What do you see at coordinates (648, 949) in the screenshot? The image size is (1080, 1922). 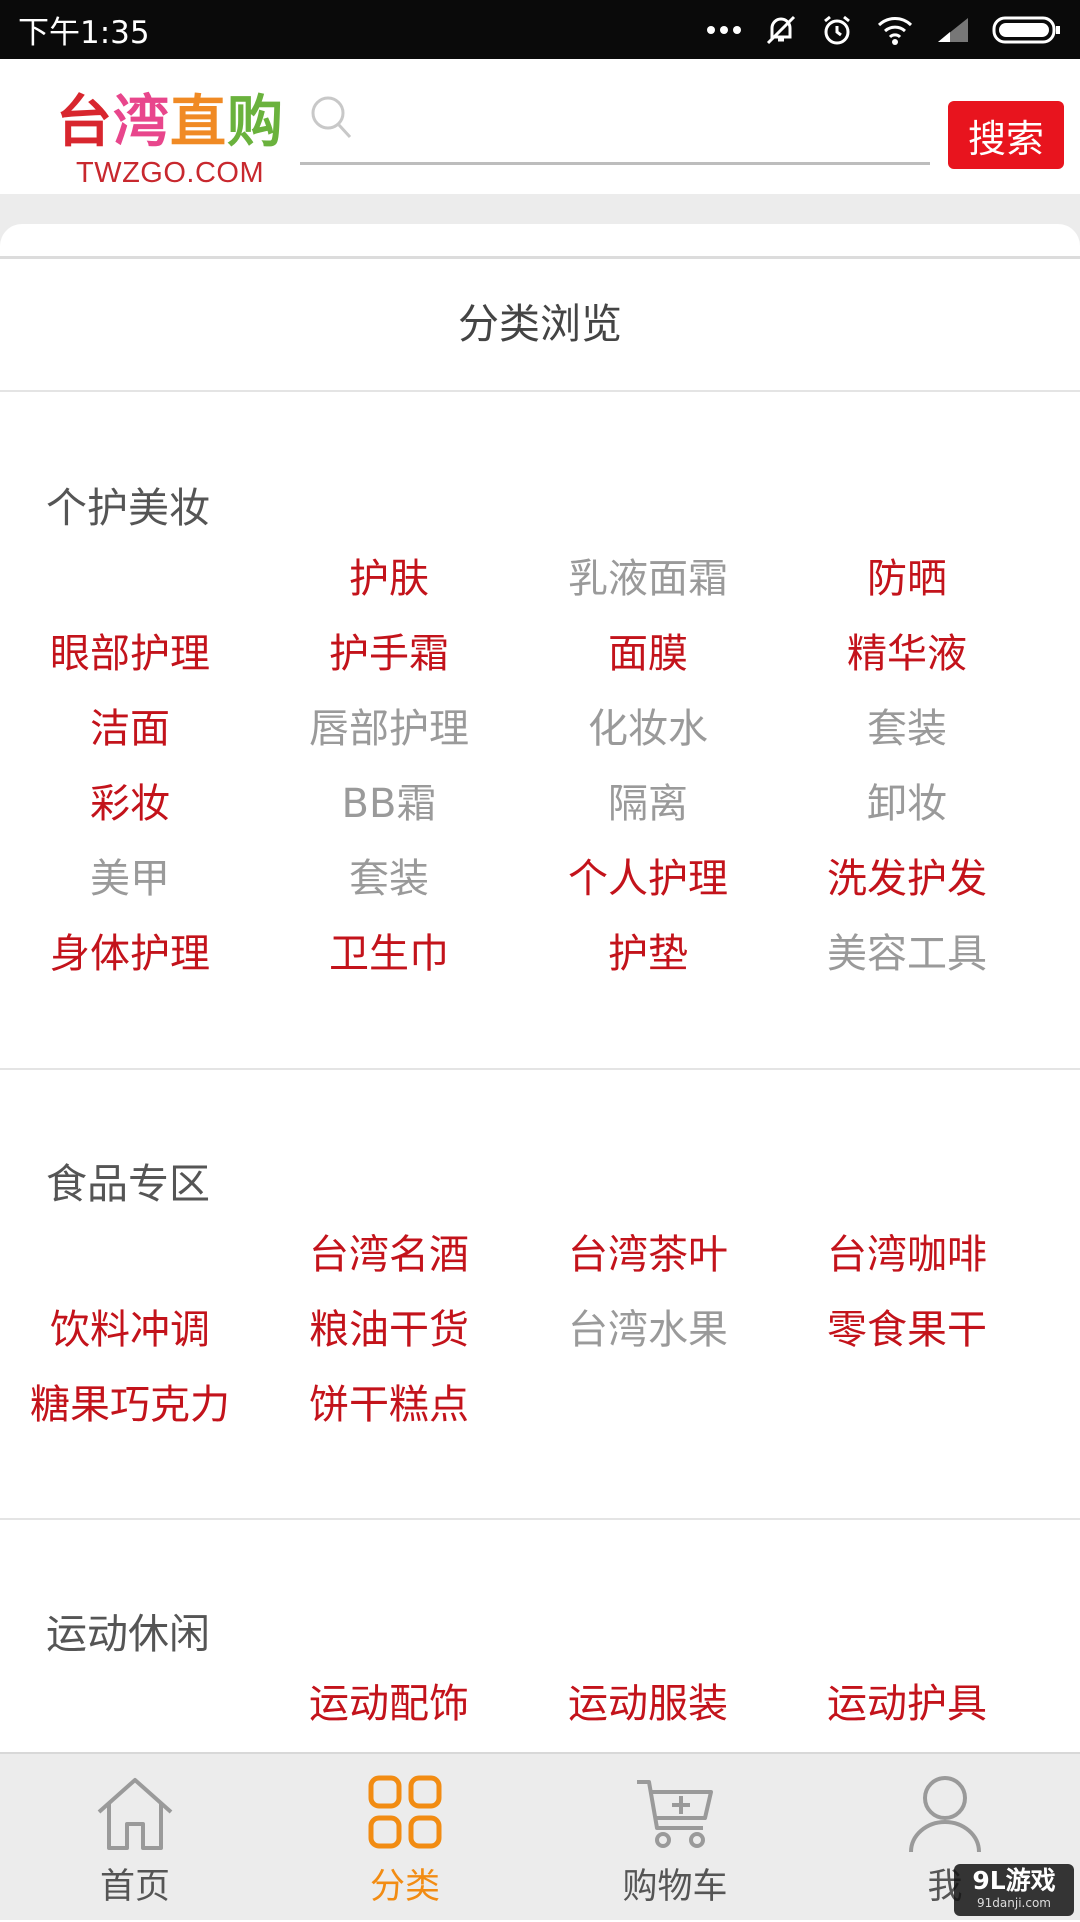 I see `category-item: 护垫` at bounding box center [648, 949].